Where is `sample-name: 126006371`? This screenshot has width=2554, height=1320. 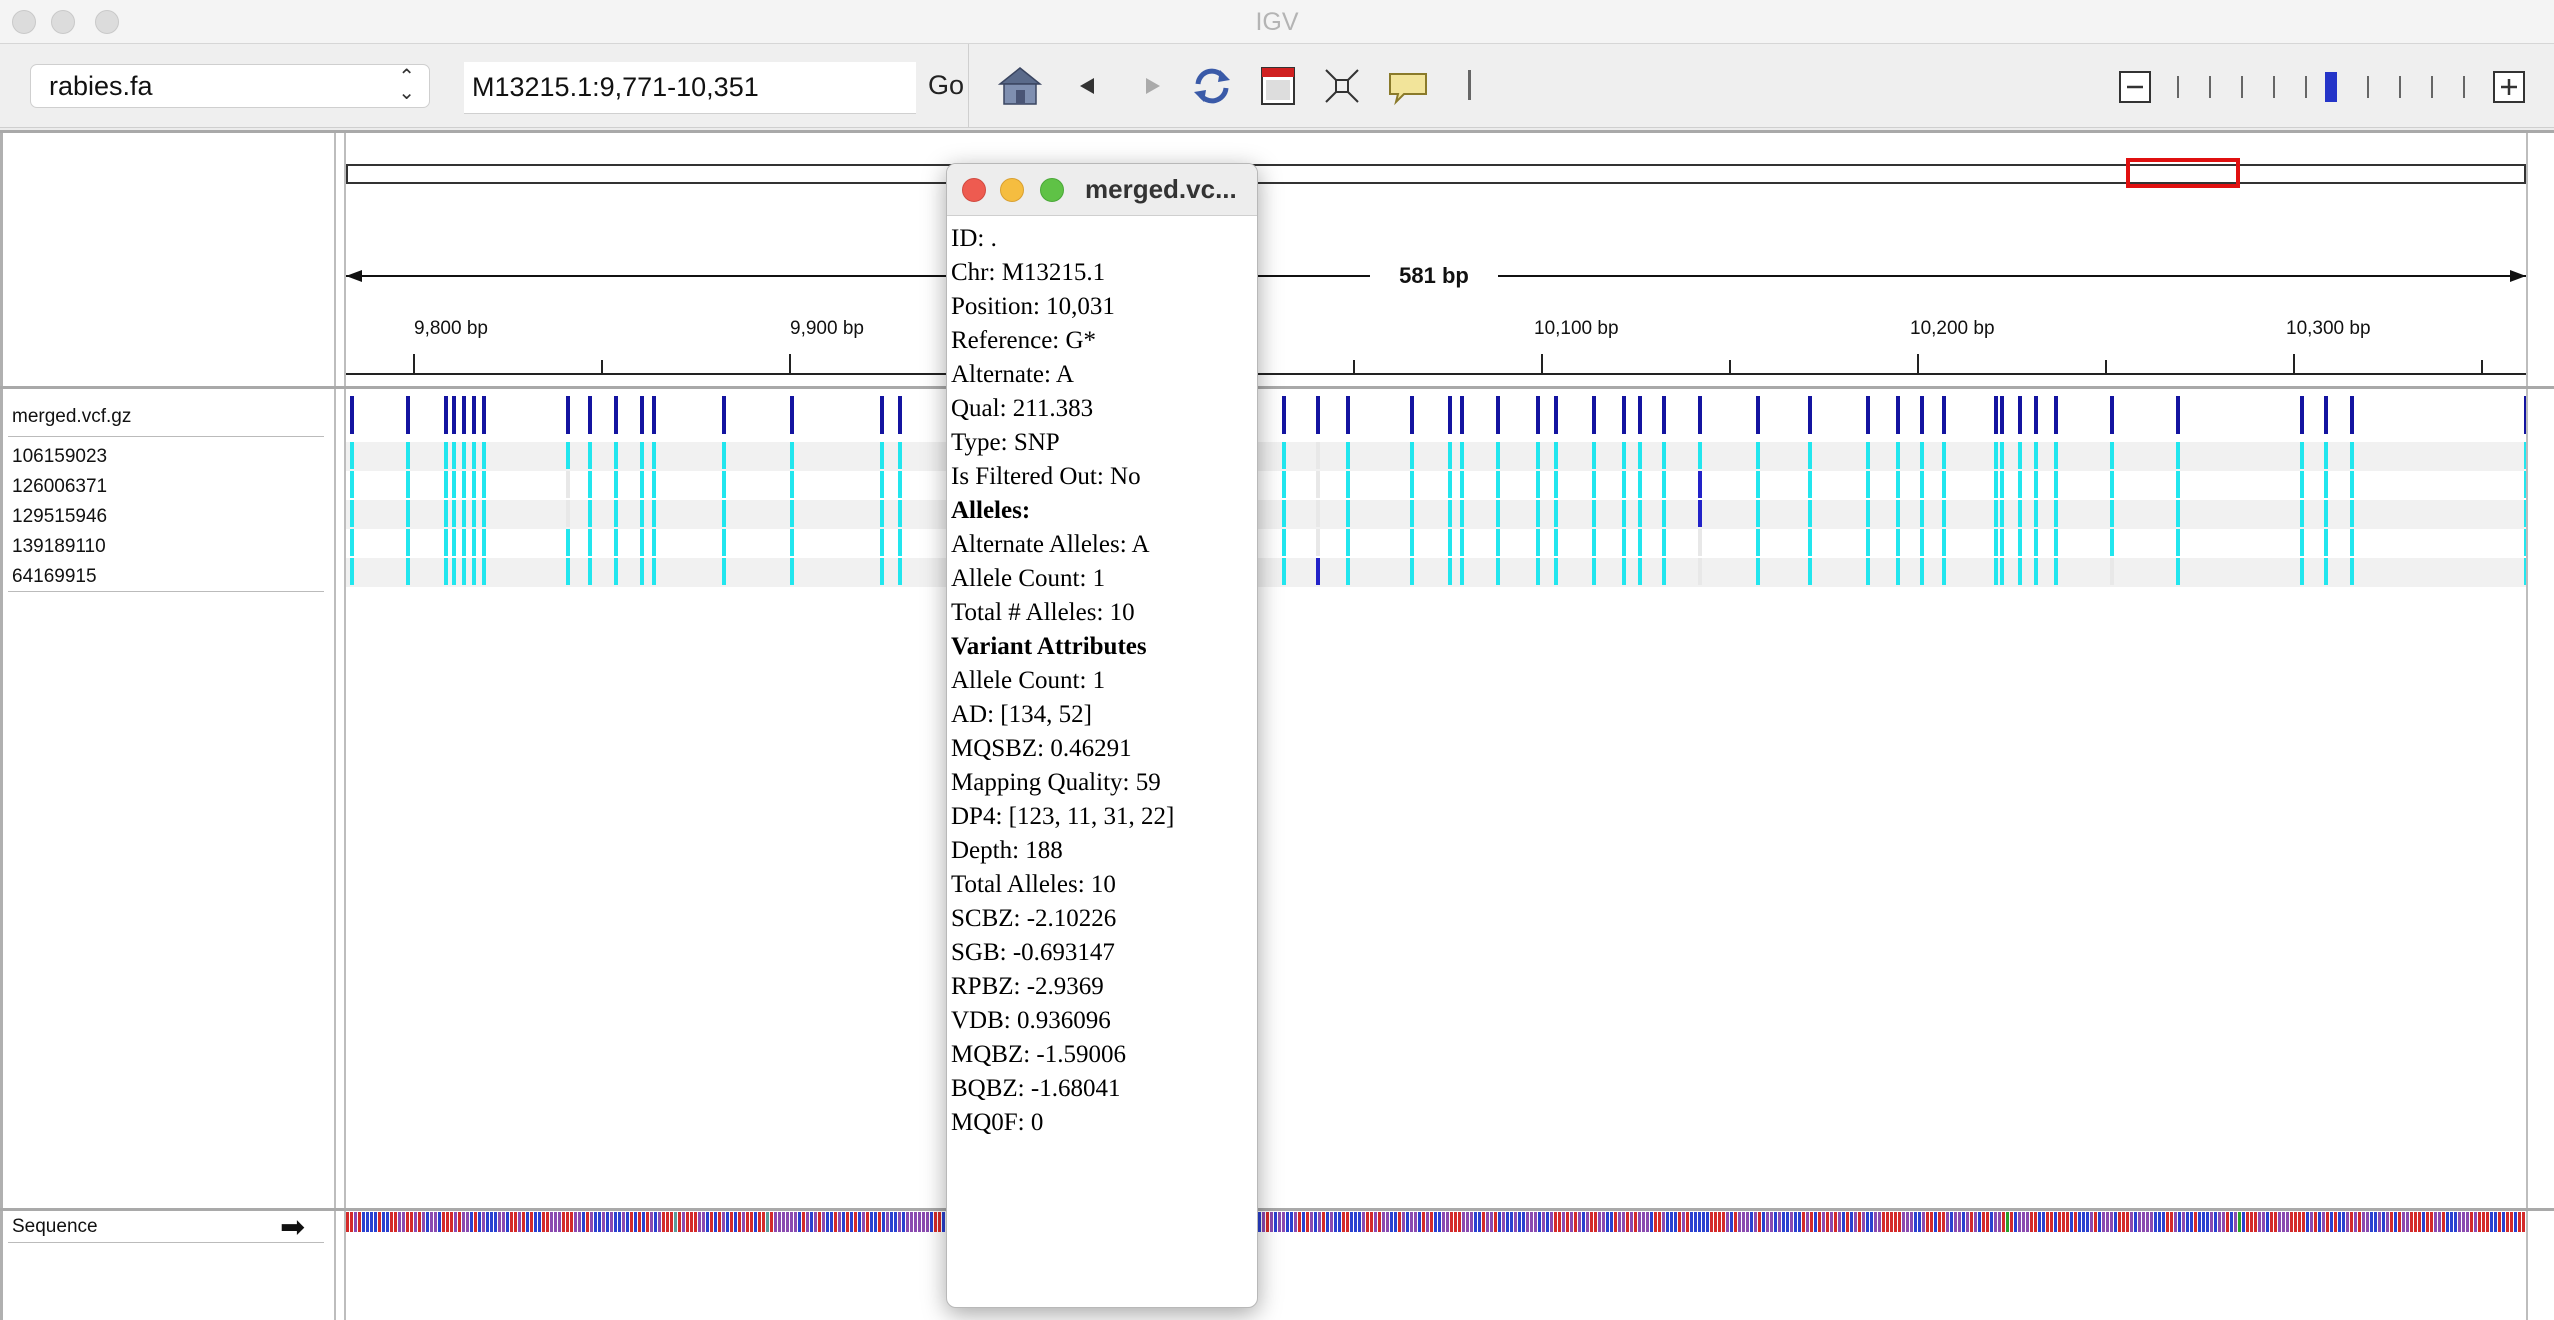
sample-name: 126006371 is located at coordinates (59, 487).